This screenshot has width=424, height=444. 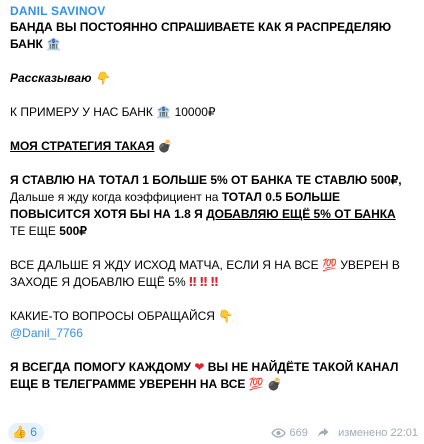 What do you see at coordinates (323, 433) in the screenshot?
I see `share-icon` at bounding box center [323, 433].